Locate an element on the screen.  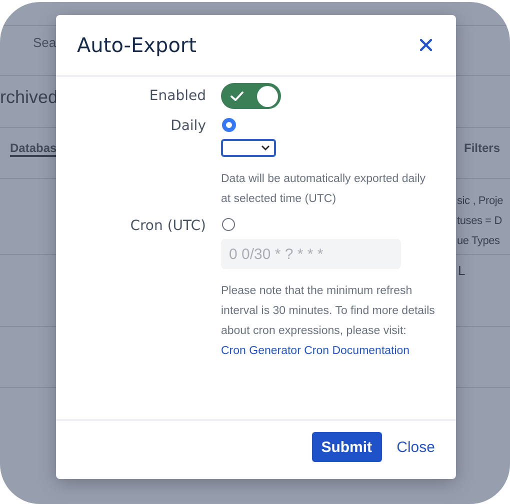
table-cell-text: L is located at coordinates (462, 271).